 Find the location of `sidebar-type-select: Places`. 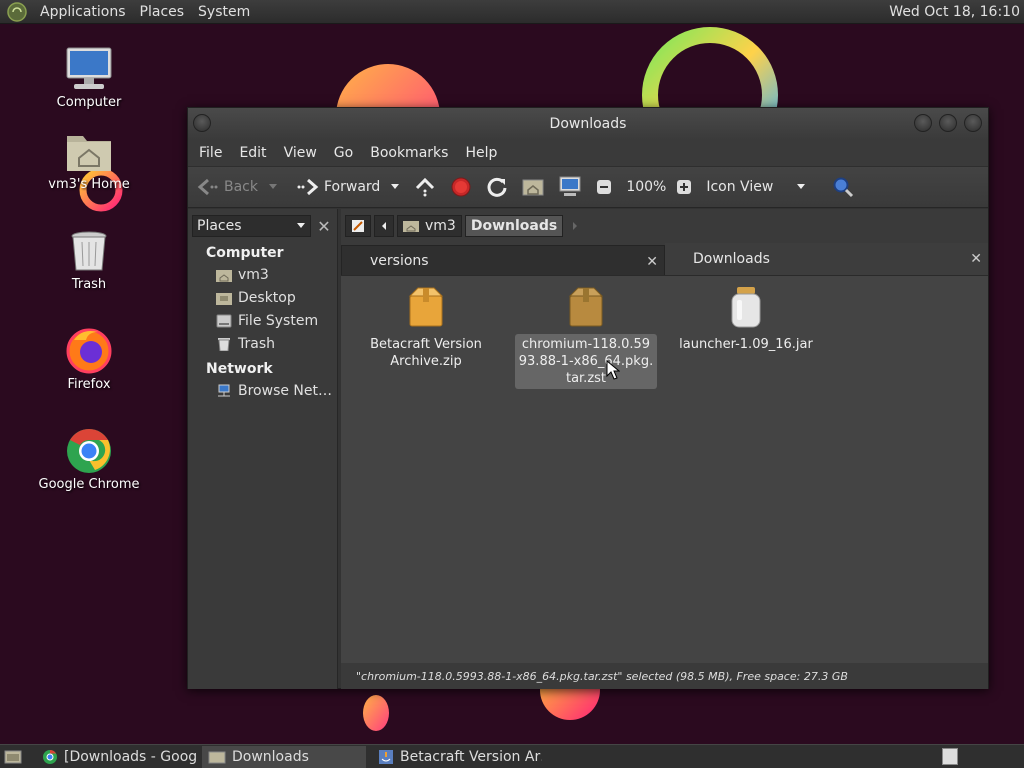

sidebar-type-select: Places is located at coordinates (251, 226).